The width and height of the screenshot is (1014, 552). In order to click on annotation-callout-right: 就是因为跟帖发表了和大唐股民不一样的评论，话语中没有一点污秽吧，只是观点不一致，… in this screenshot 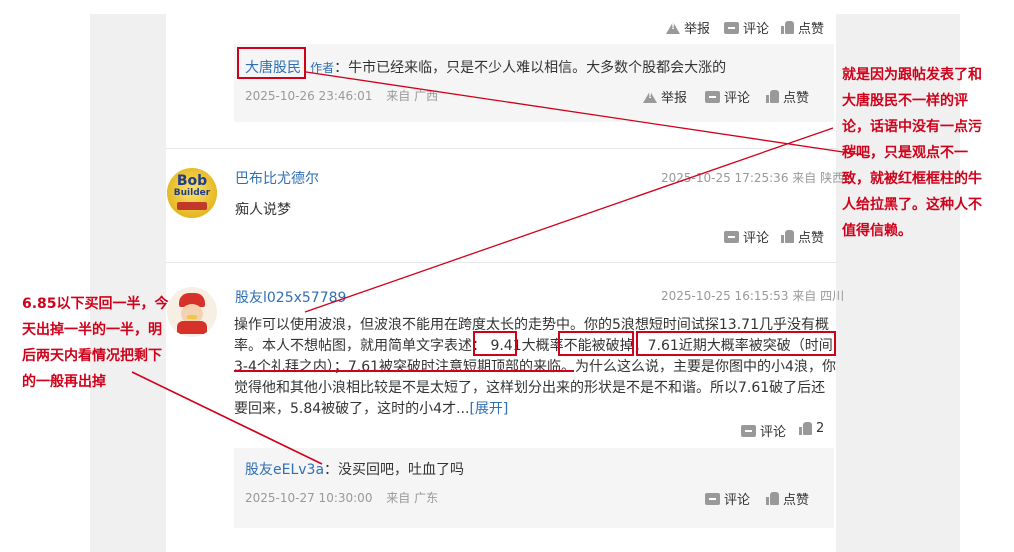, I will do `click(912, 153)`.